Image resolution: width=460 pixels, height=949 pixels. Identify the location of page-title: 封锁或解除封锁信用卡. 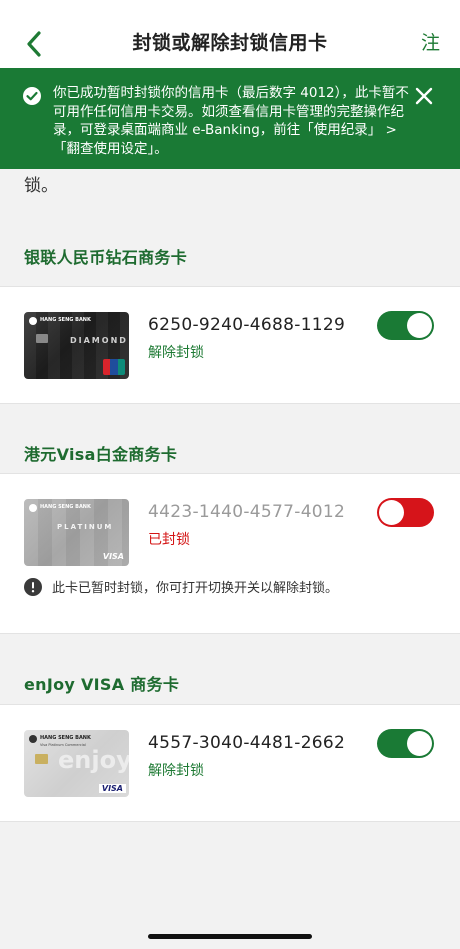
(230, 43).